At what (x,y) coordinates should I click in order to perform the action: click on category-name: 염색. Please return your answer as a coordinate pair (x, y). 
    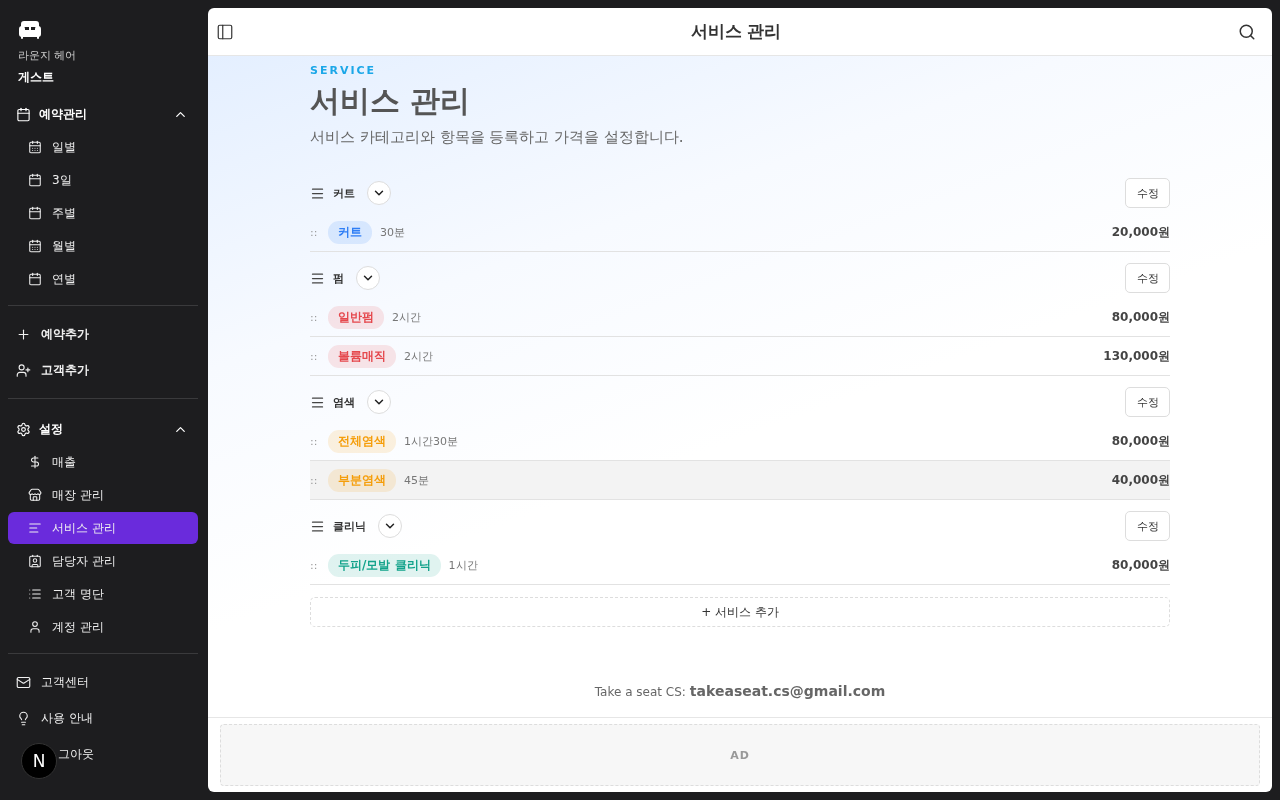
    Looking at the image, I should click on (344, 402).